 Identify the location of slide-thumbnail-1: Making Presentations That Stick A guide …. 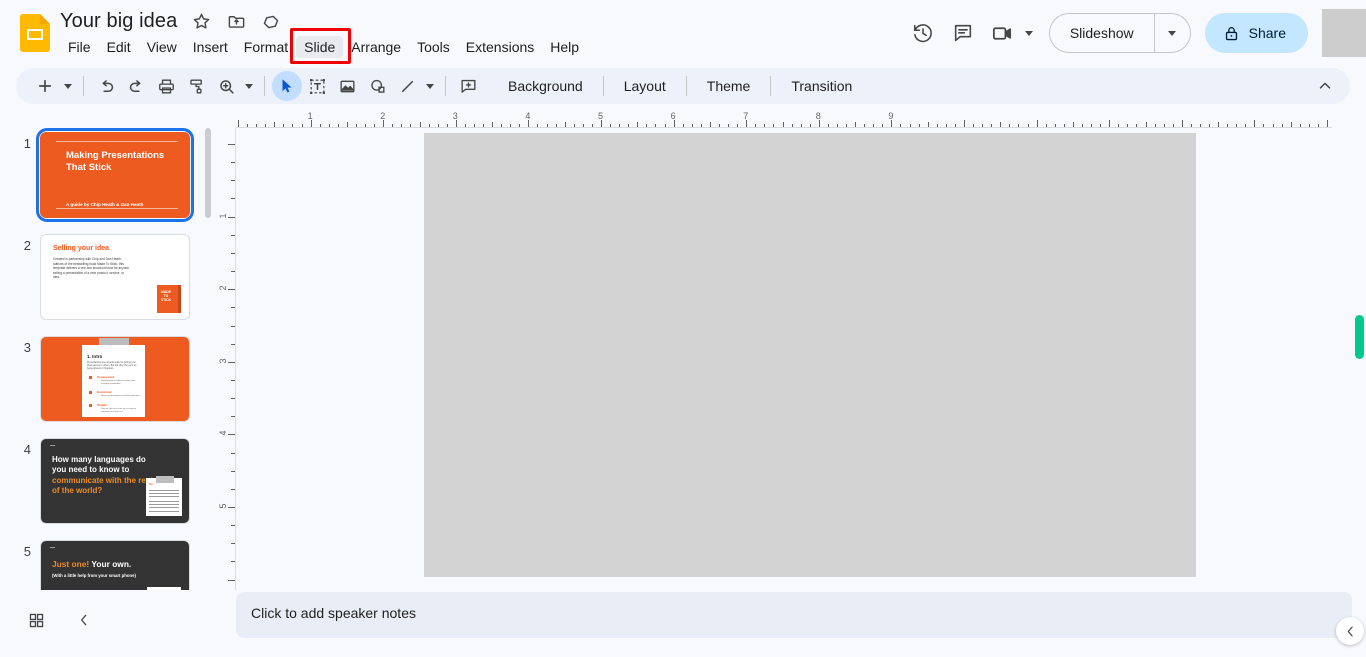
(115, 175).